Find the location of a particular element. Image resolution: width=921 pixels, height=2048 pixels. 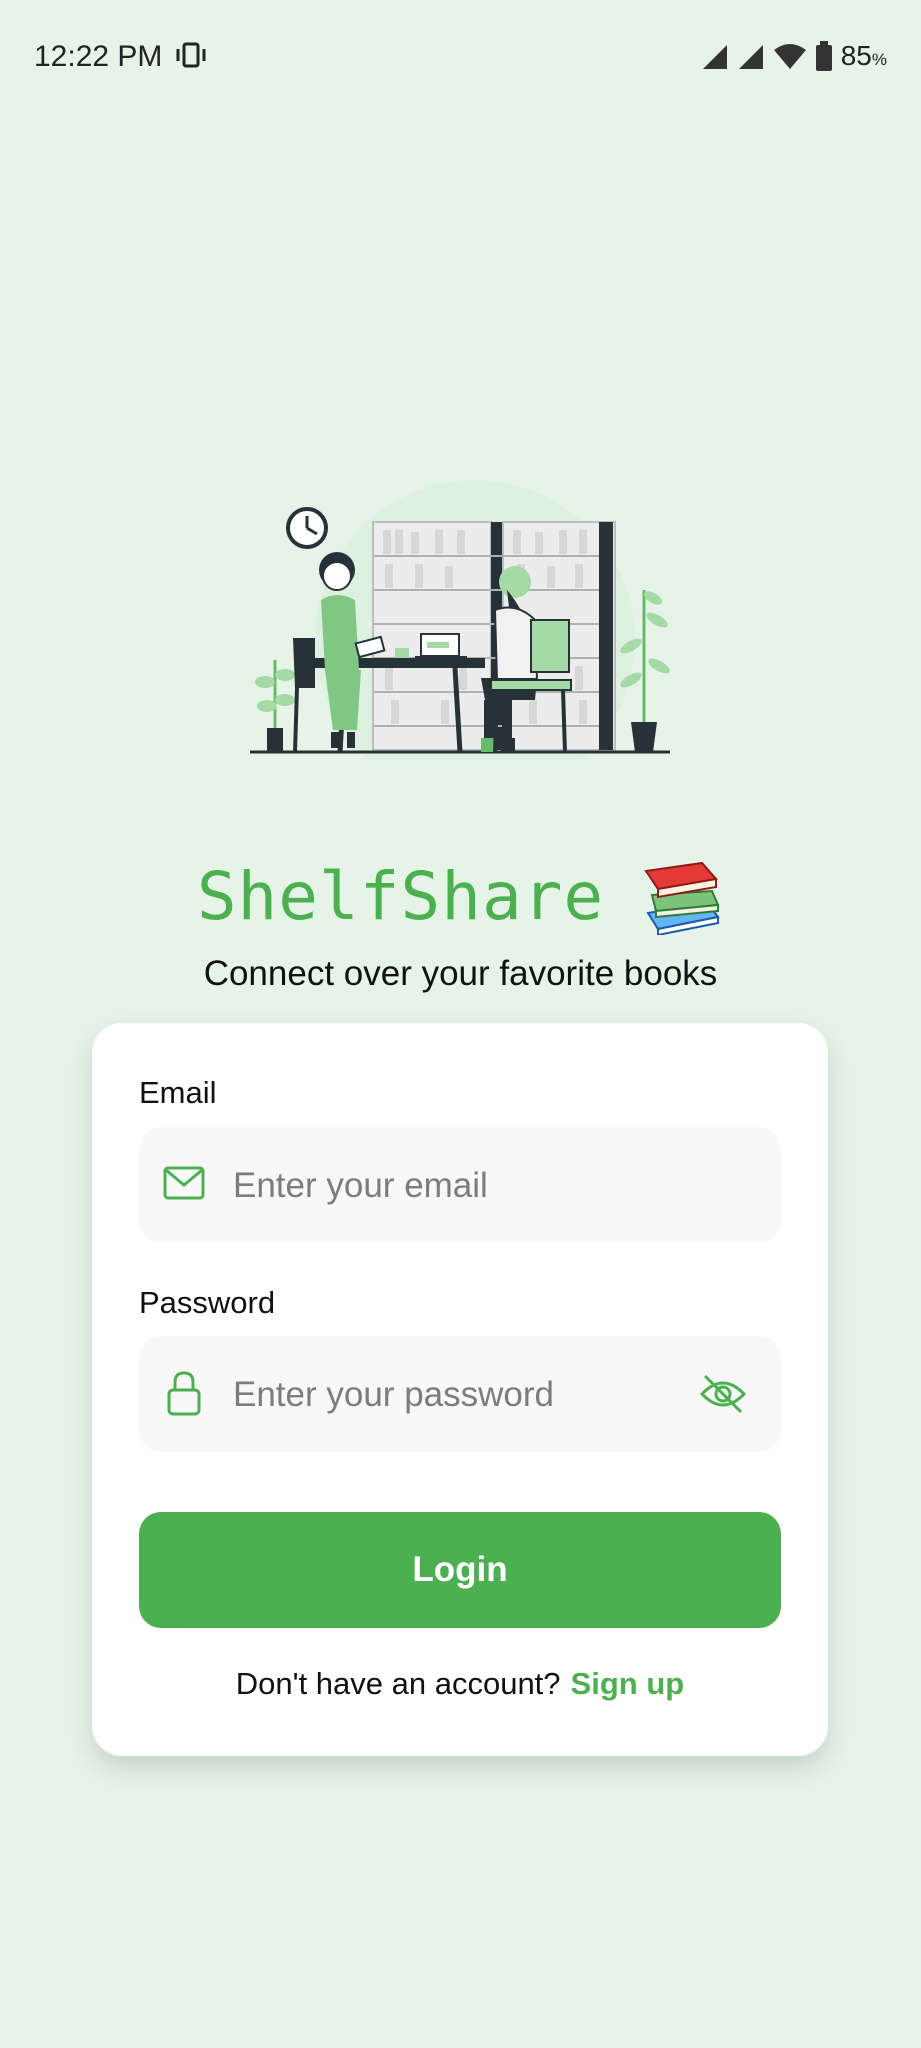

eye-off-icon is located at coordinates (723, 1394).